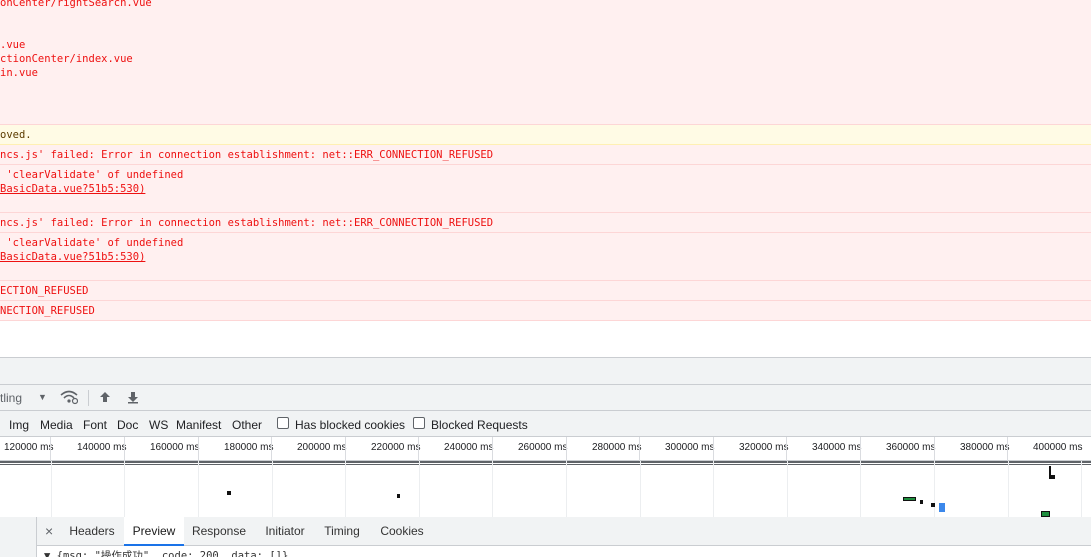 This screenshot has height=557, width=1091. I want to click on filter-type-manifest: Manifest, so click(198, 425).